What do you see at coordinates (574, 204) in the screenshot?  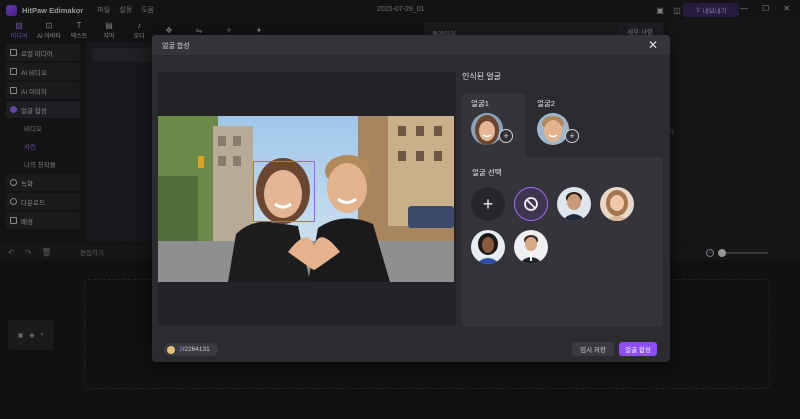 I see `face-option-man` at bounding box center [574, 204].